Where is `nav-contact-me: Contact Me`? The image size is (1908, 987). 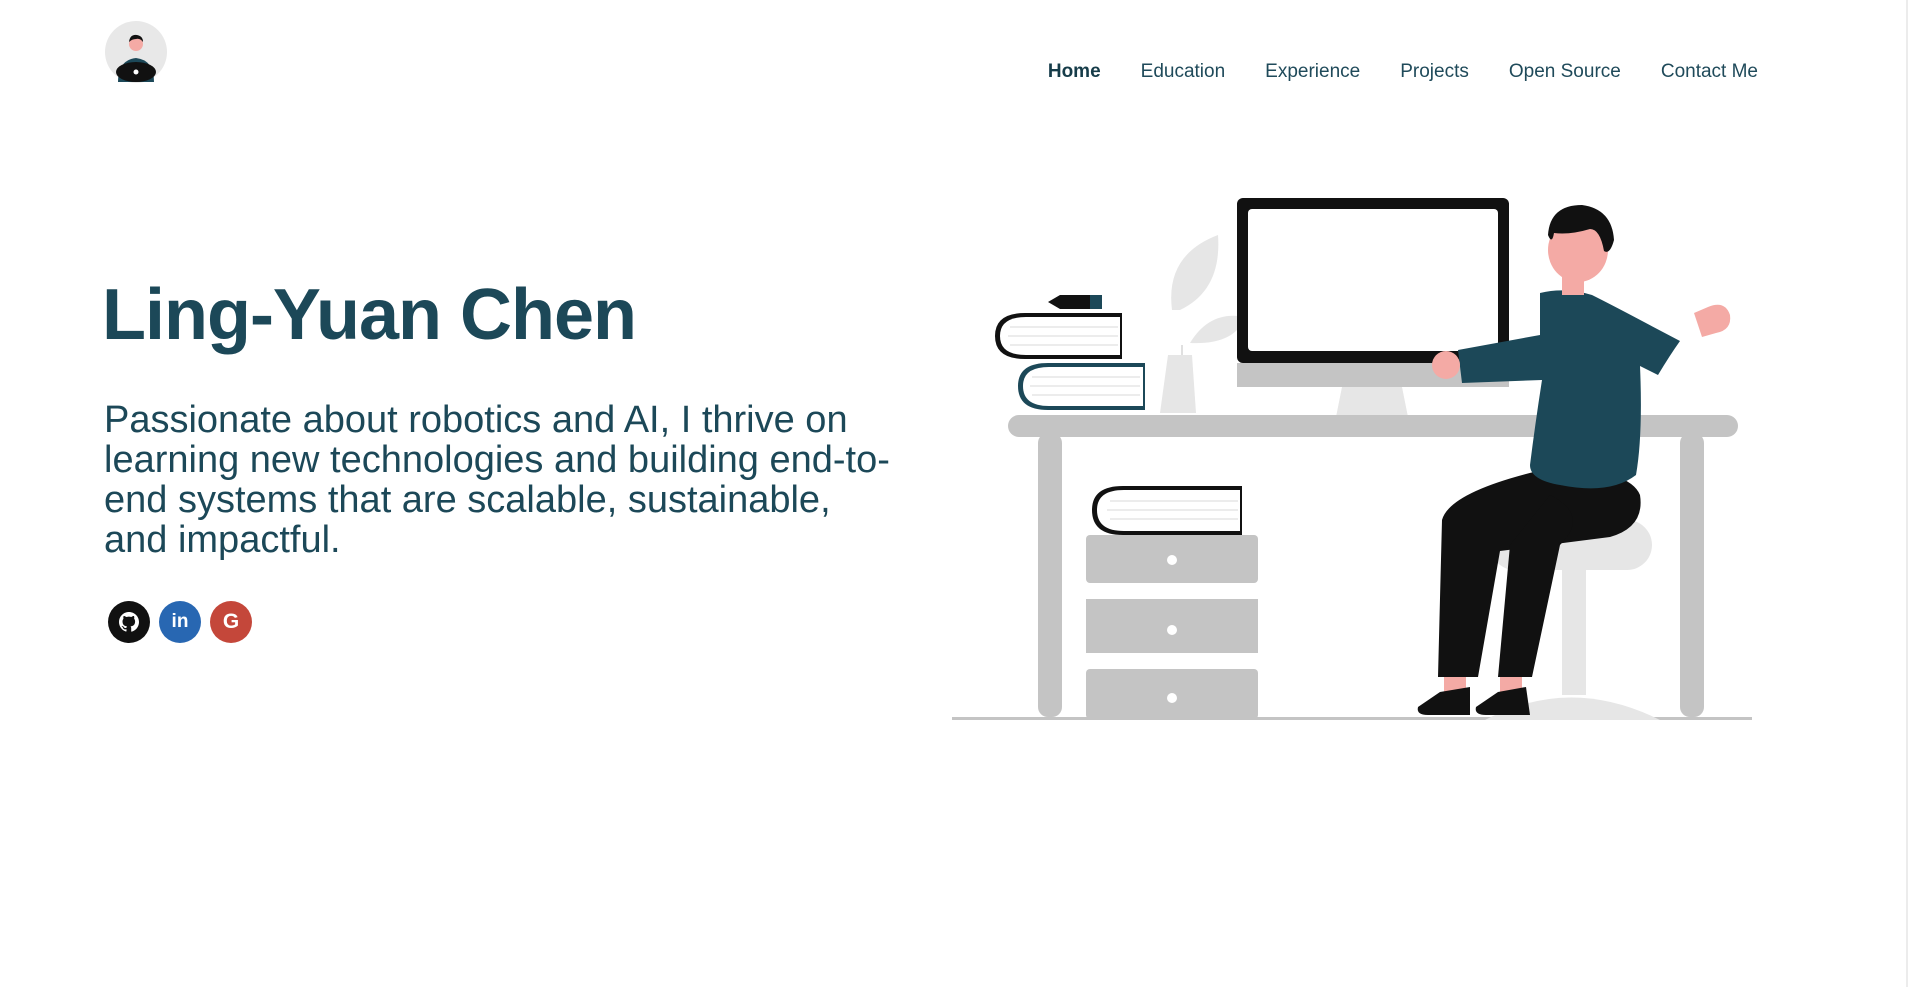
nav-contact-me: Contact Me is located at coordinates (1709, 72).